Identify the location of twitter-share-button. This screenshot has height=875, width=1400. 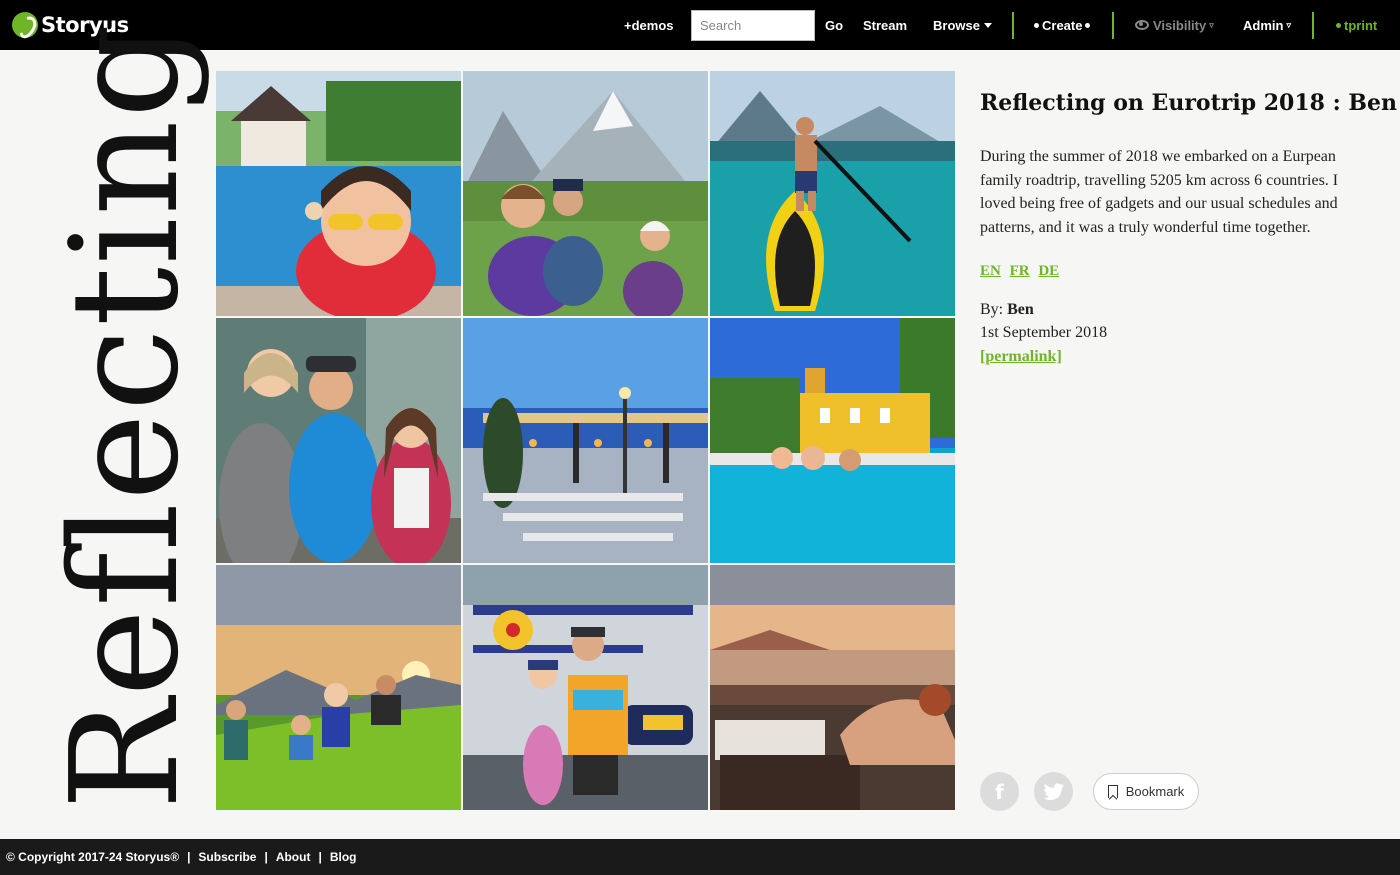
(1053, 791).